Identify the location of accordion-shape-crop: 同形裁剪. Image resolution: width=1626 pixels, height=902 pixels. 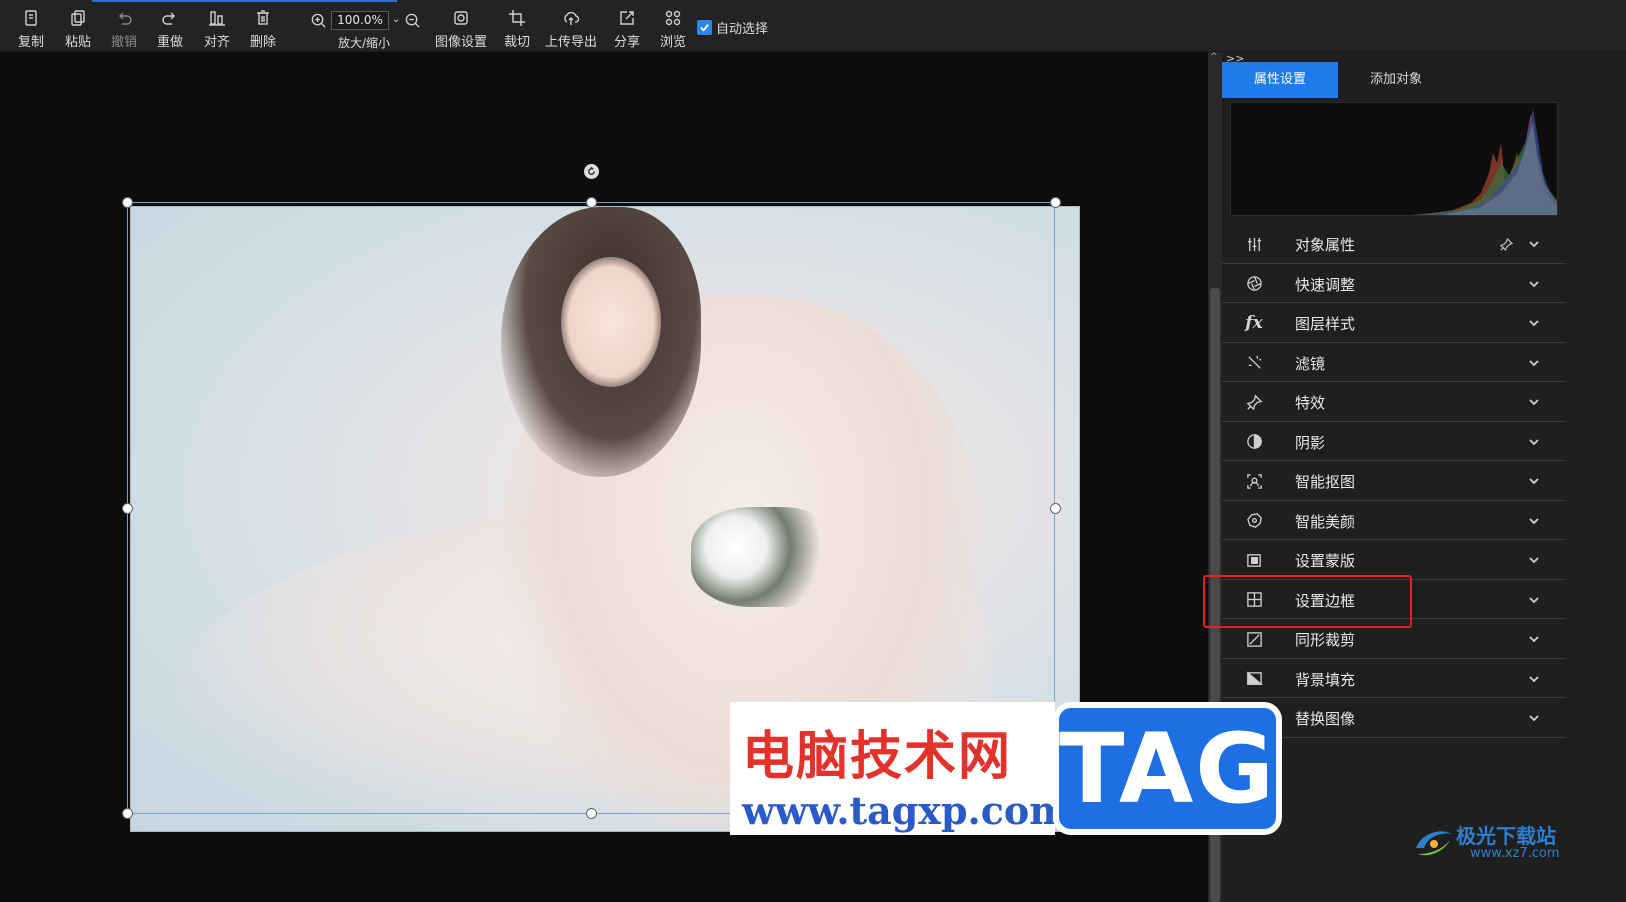
(1394, 639).